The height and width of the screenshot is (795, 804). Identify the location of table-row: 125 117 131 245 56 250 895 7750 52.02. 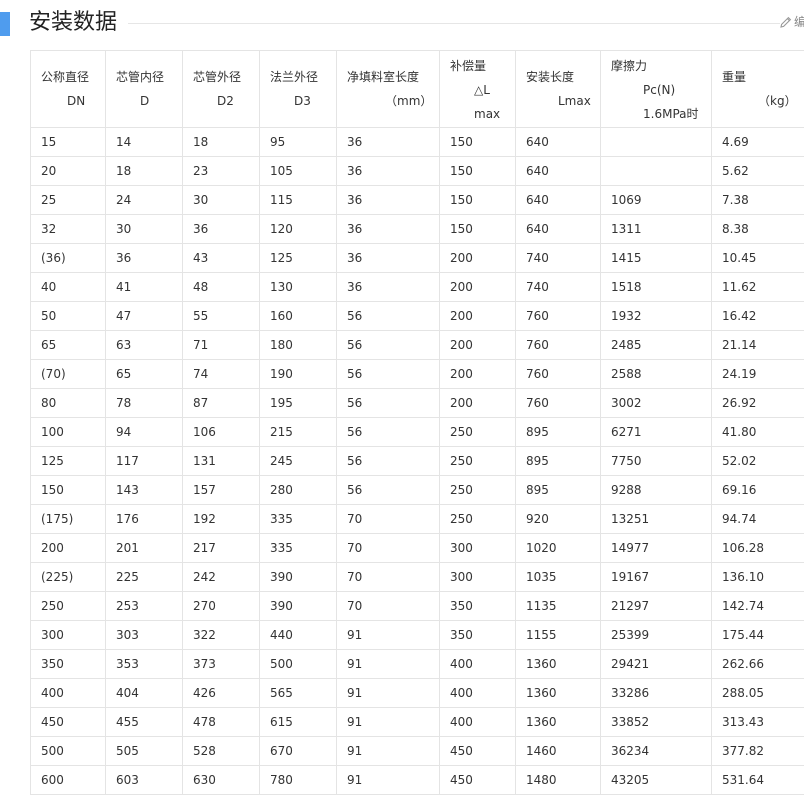
(417, 461).